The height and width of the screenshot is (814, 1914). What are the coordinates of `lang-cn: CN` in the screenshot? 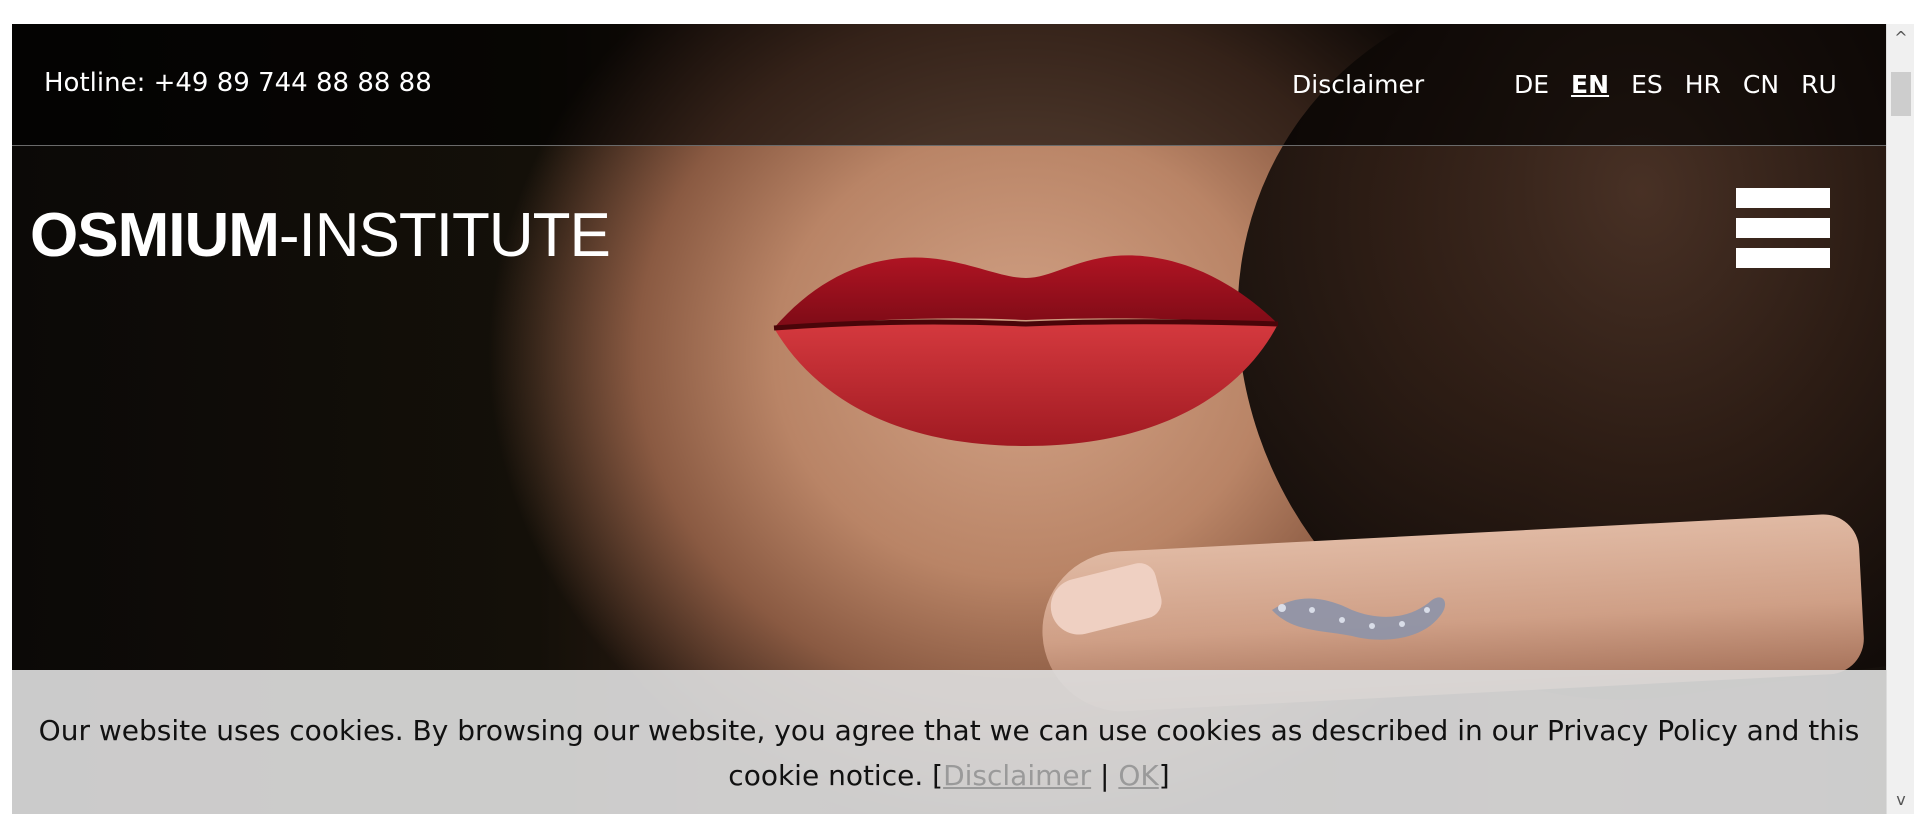 It's located at (1761, 84).